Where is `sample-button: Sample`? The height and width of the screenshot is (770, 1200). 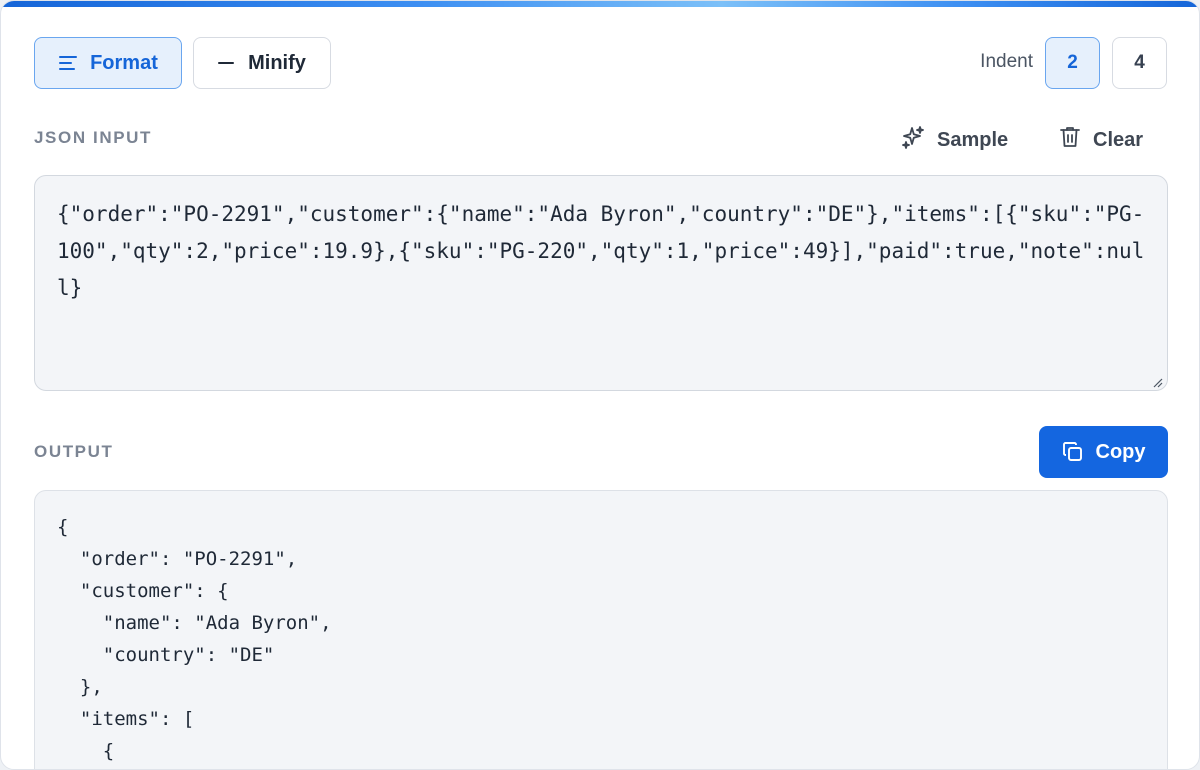 sample-button: Sample is located at coordinates (954, 140).